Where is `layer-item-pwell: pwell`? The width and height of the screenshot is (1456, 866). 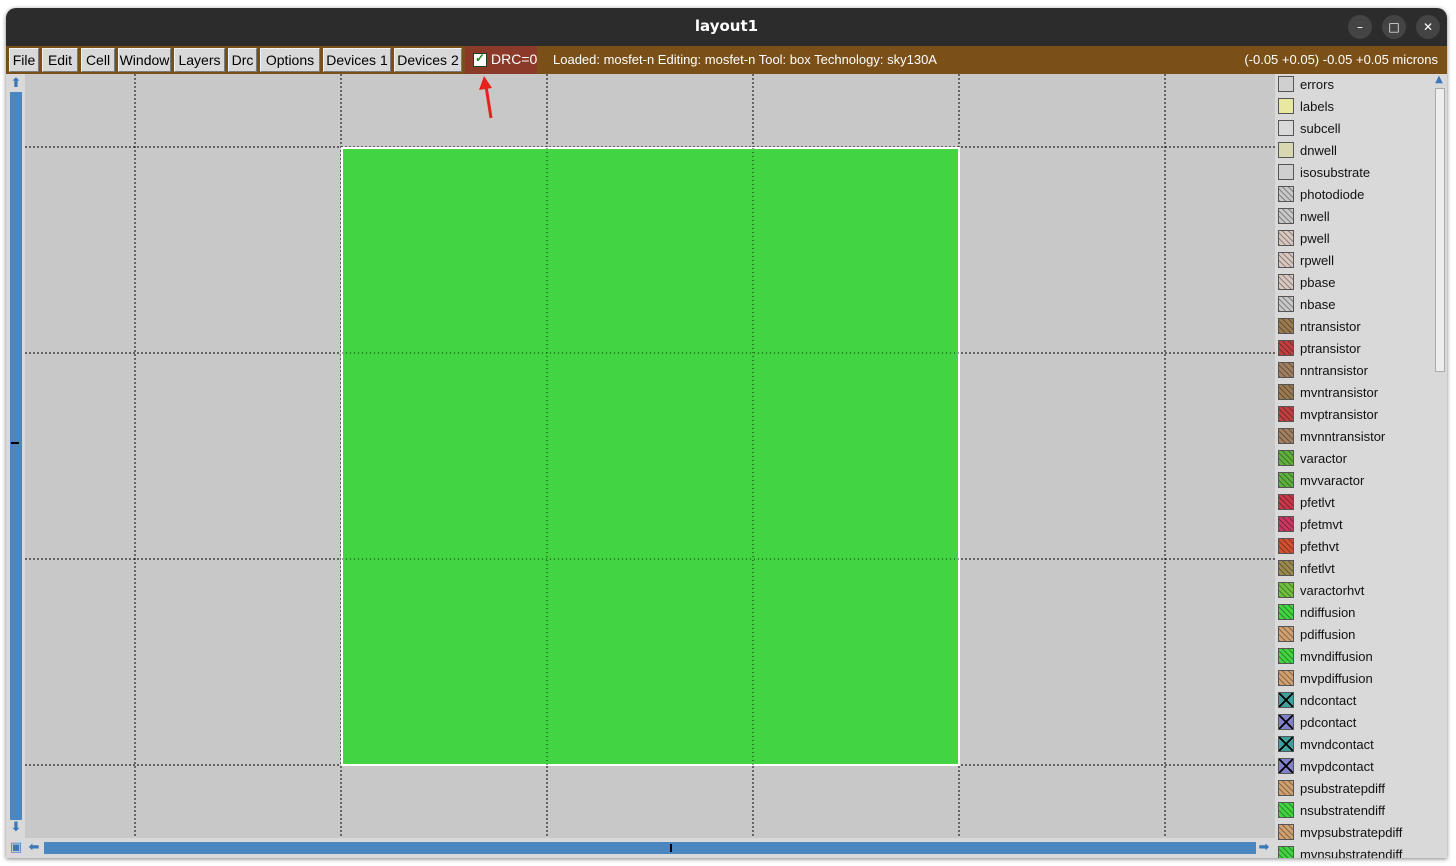
layer-item-pwell: pwell is located at coordinates (1361, 239).